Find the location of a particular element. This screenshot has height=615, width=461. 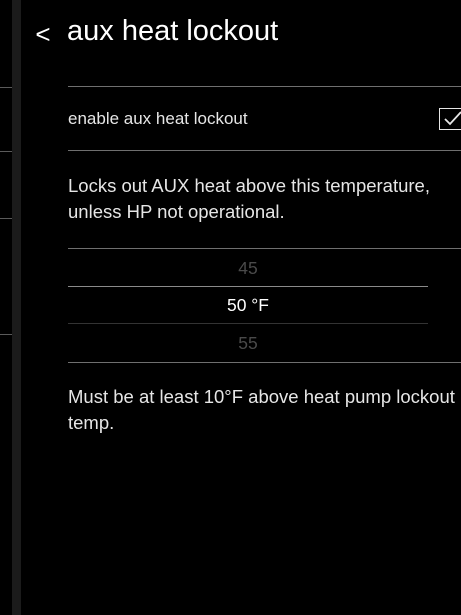

enable-lockout-checkbox is located at coordinates (450, 119).